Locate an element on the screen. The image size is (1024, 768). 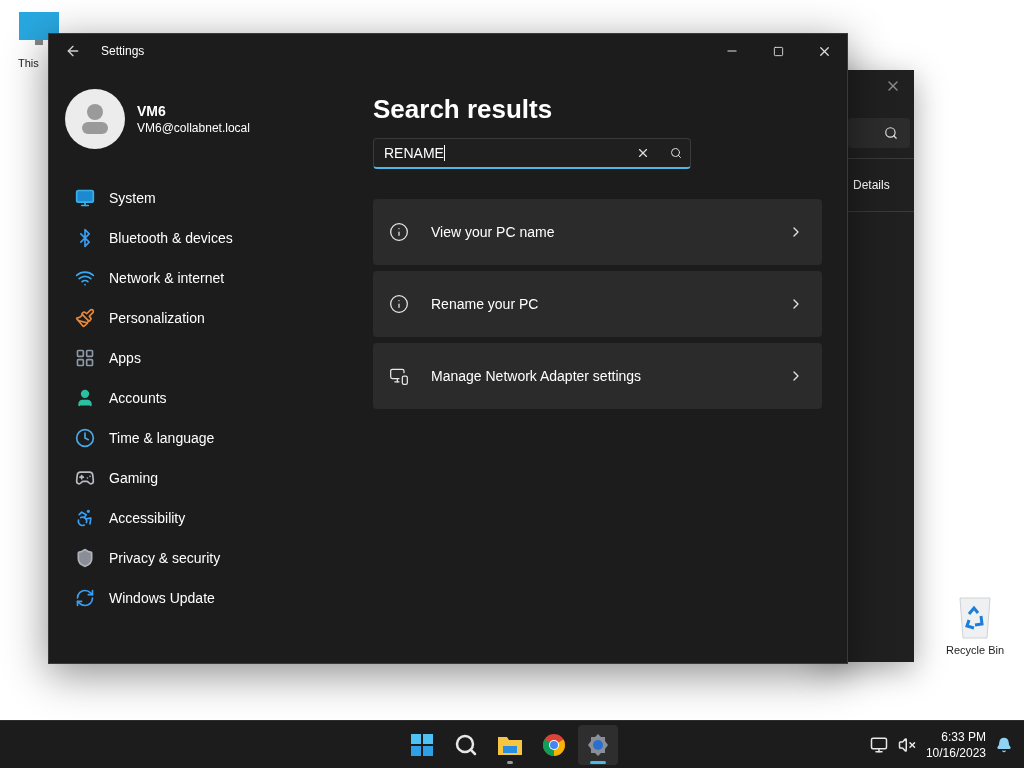
nav-item: Network & internet is located at coordinates (211, 278).